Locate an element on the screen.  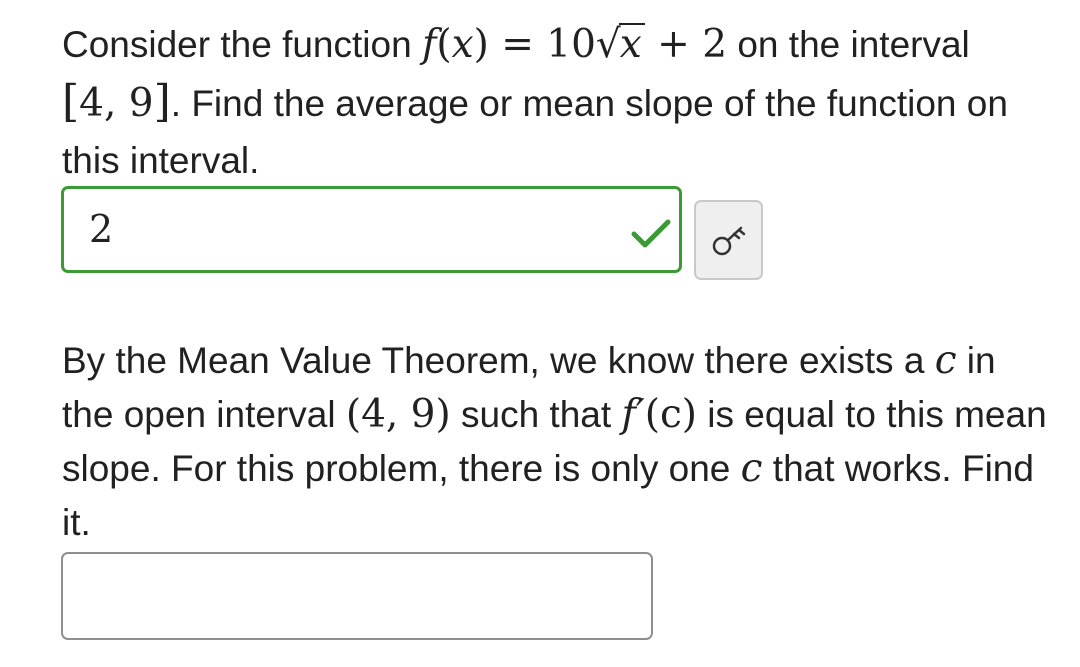
answer-1-field: 2 is located at coordinates (371, 229).